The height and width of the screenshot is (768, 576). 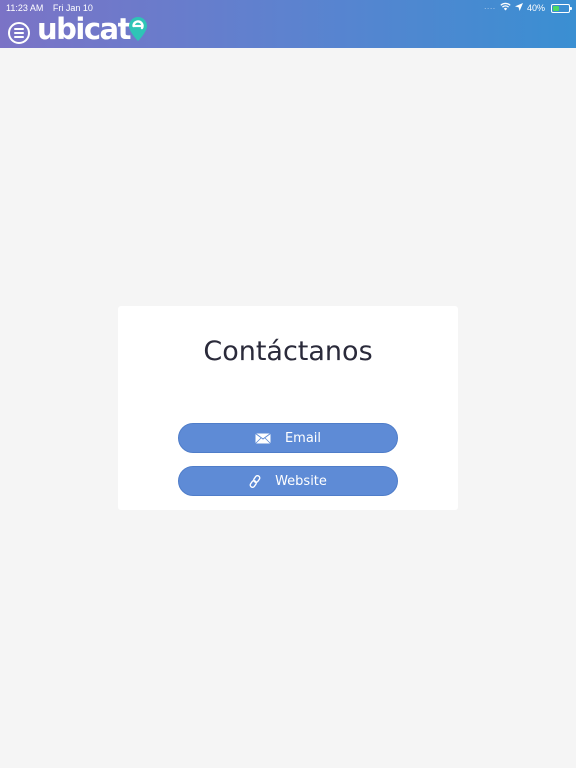 What do you see at coordinates (84, 29) in the screenshot?
I see `logo-text: ubicat` at bounding box center [84, 29].